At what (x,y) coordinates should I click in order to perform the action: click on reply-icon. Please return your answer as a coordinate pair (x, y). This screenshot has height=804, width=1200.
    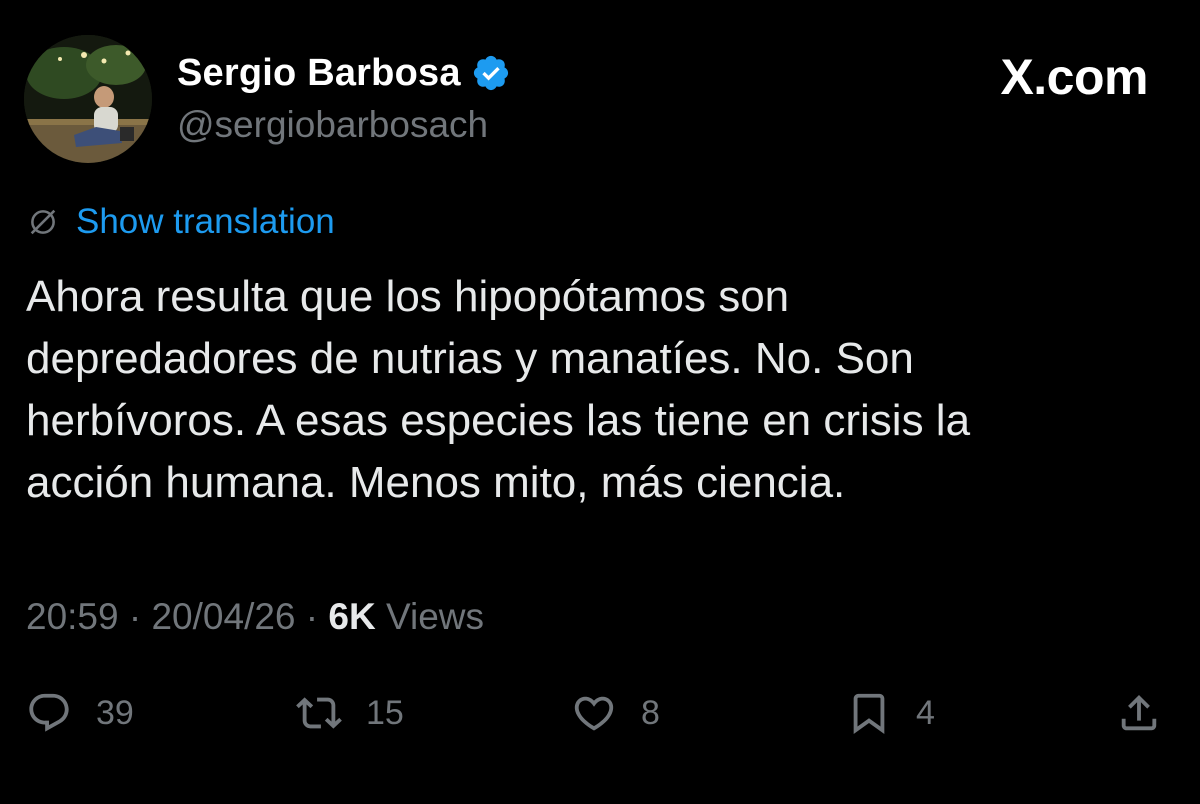
    Looking at the image, I should click on (49, 712).